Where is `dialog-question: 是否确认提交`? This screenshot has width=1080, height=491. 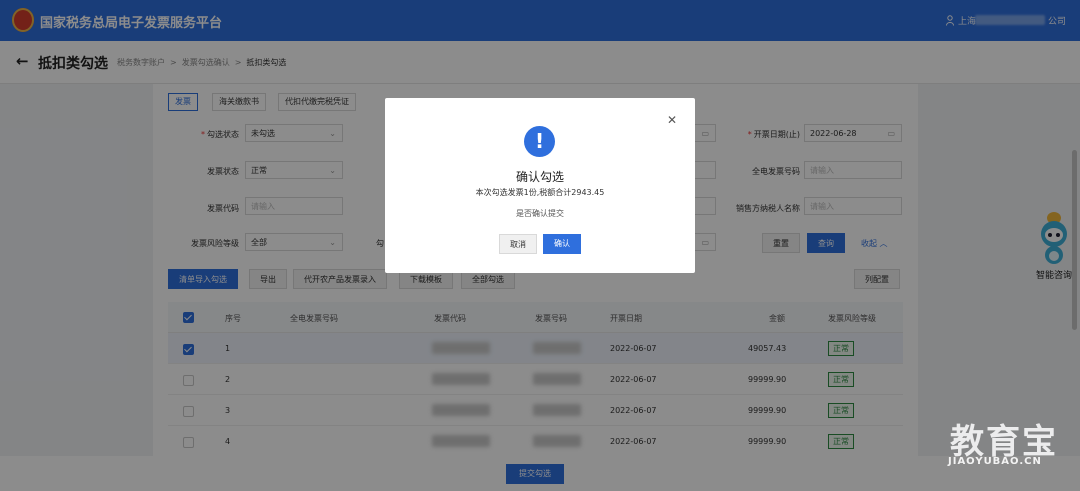
dialog-question: 是否确认提交 is located at coordinates (540, 213).